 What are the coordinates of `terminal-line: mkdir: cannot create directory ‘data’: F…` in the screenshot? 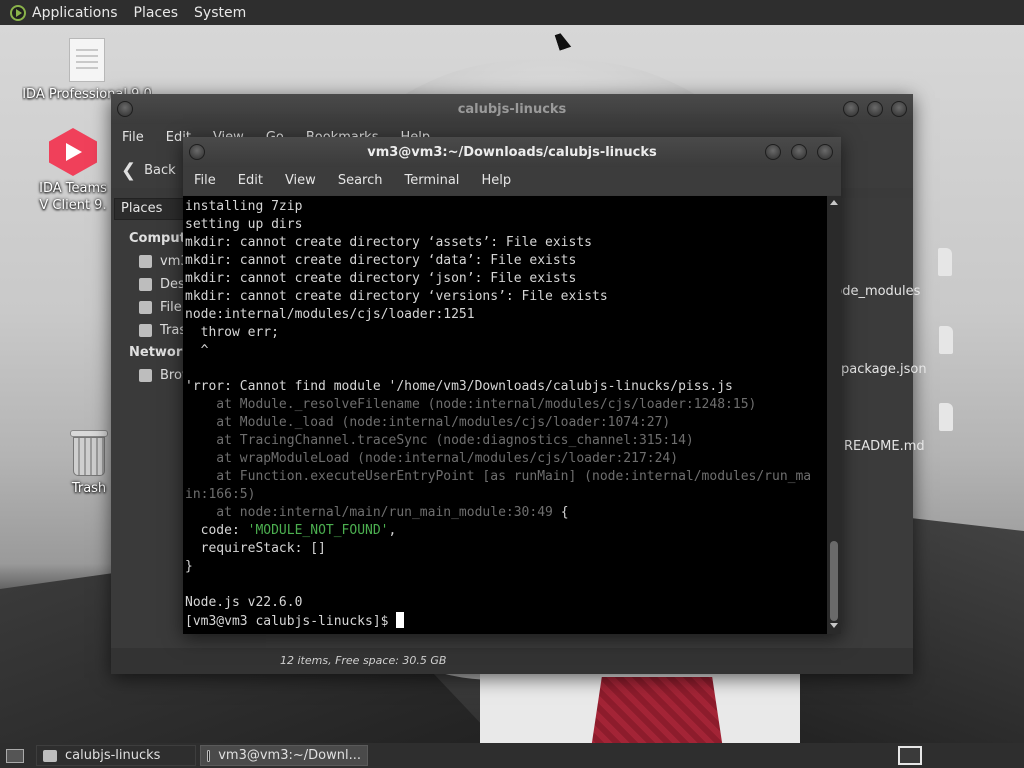 It's located at (381, 260).